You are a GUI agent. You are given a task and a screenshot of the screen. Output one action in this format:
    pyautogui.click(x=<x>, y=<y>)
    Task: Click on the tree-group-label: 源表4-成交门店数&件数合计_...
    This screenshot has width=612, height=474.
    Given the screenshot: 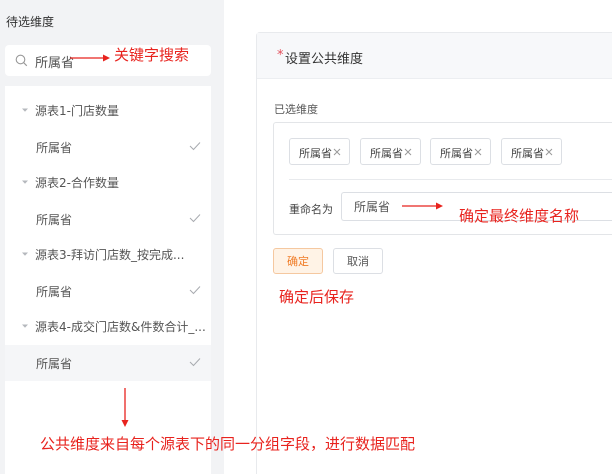 What is the action you would take?
    pyautogui.click(x=120, y=327)
    